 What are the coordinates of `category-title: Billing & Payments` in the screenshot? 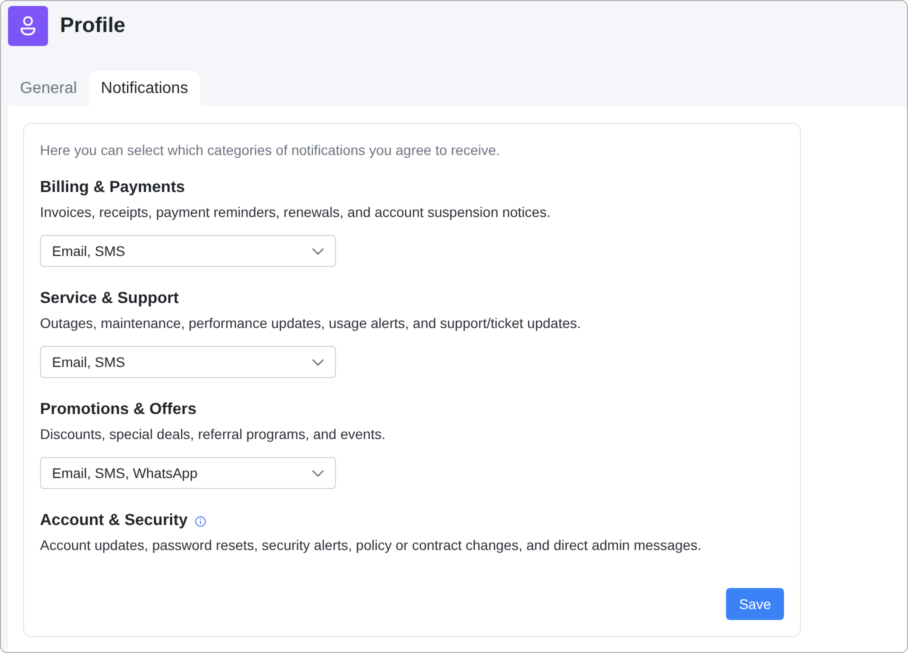 It's located at (112, 188).